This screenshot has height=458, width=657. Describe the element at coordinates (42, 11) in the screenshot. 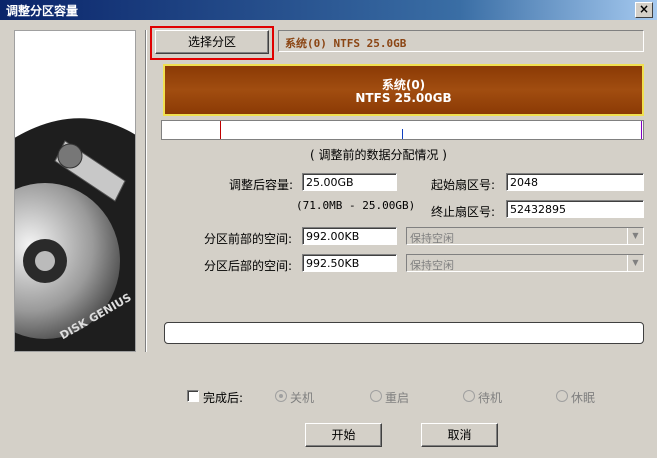

I see `window-title: 调整分区容量` at that location.